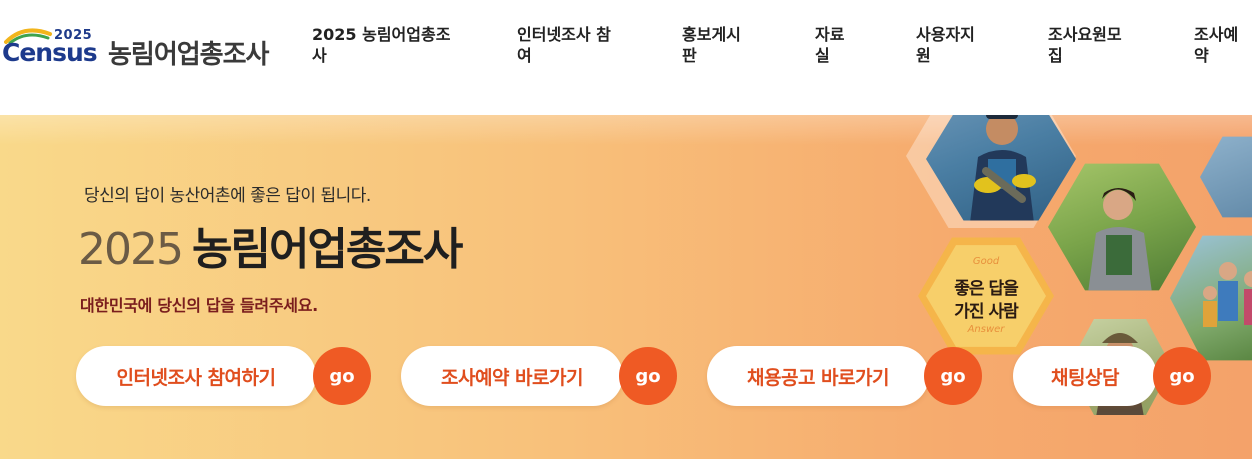  Describe the element at coordinates (818, 376) in the screenshot. I see `cta-recruitment-label: 채용공고 바로가기` at that location.